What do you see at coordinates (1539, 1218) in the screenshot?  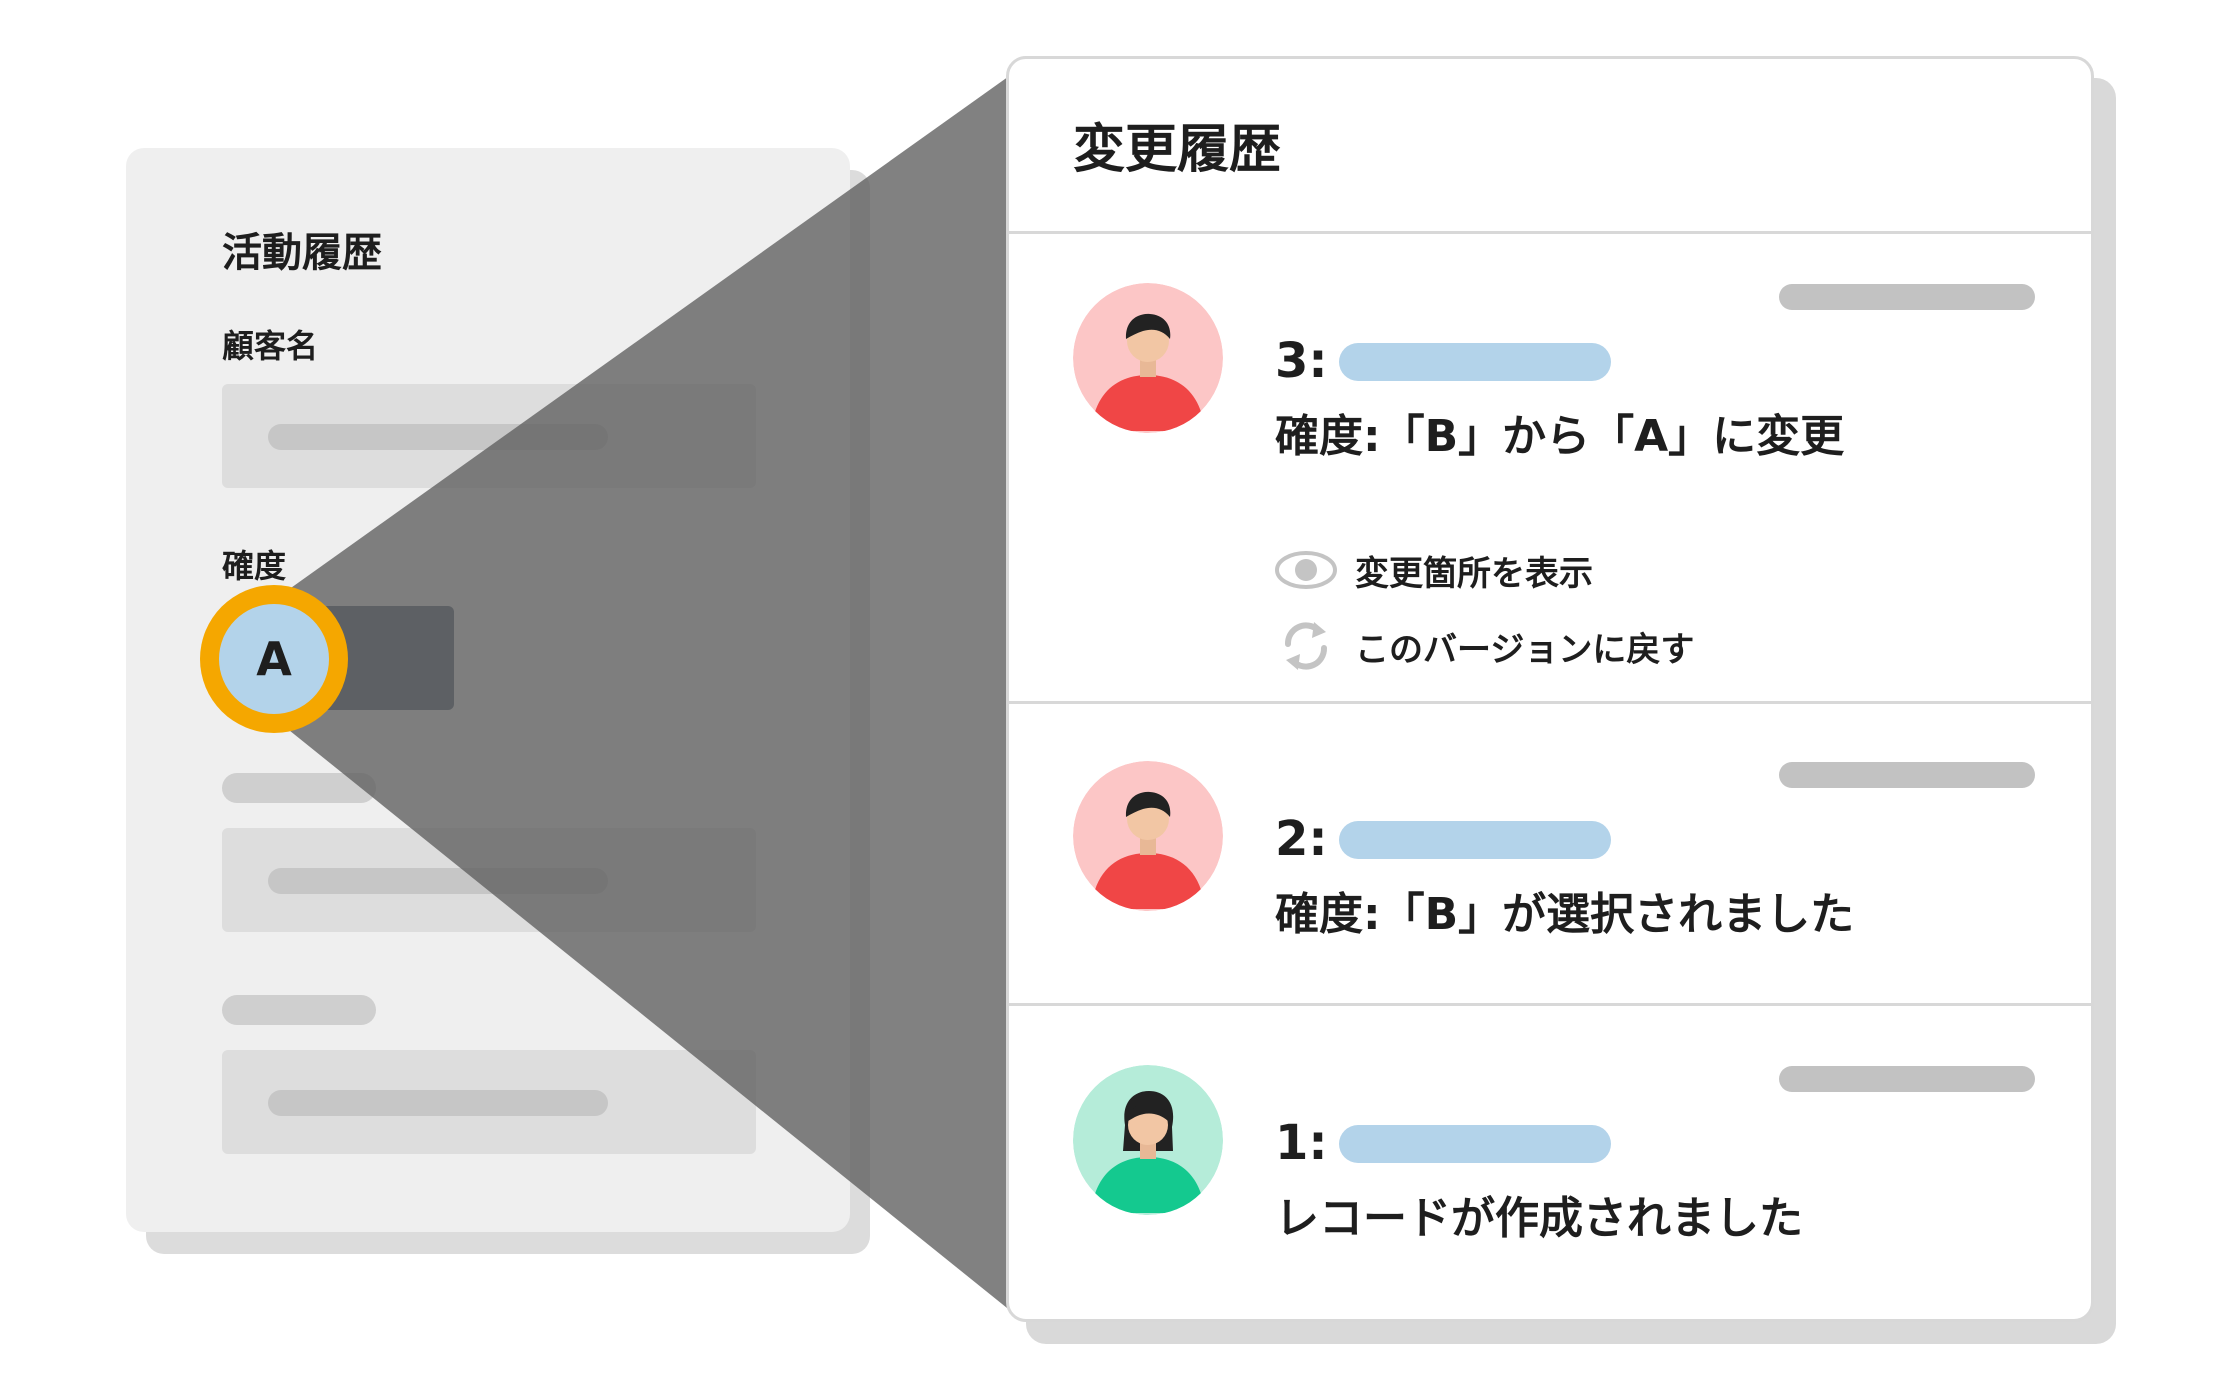 I see `change-description: レコードが作成されました` at bounding box center [1539, 1218].